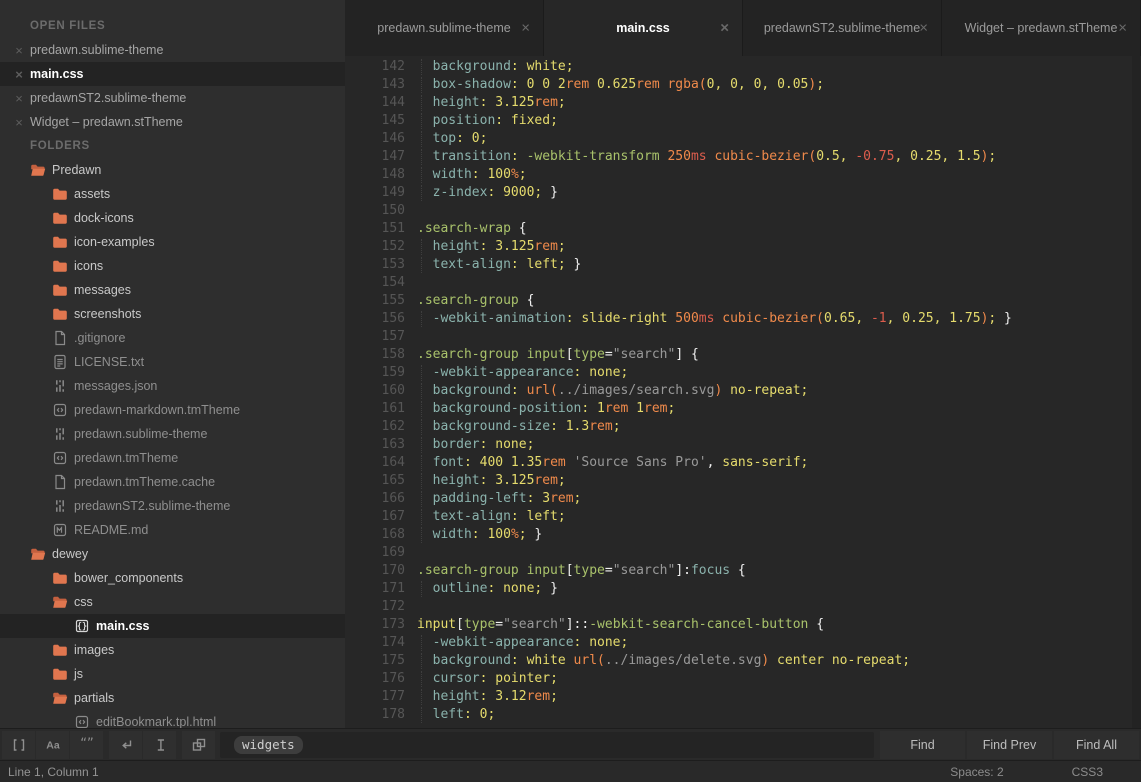 Image resolution: width=1141 pixels, height=782 pixels. Describe the element at coordinates (172, 362) in the screenshot. I see `file-item-license-txt: LICENSE.txt` at that location.